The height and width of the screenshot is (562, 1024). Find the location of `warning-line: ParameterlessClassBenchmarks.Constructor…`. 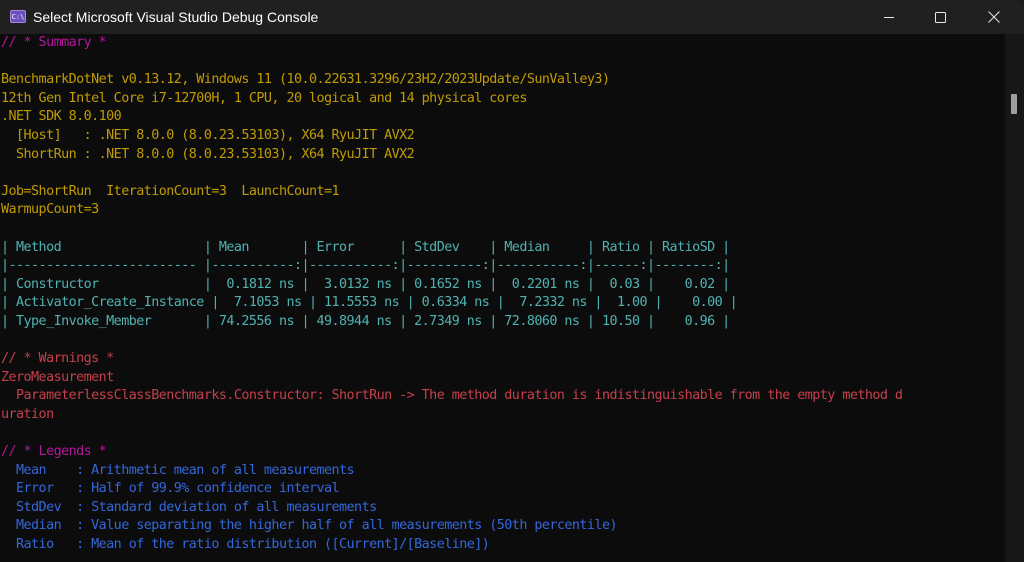

warning-line: ParameterlessClassBenchmarks.Constructor… is located at coordinates (452, 396).